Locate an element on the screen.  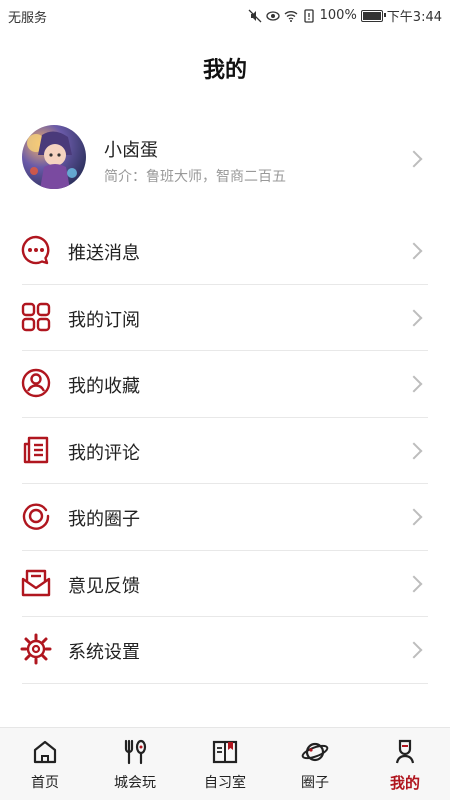
nav-label: 圈子 is located at coordinates (315, 783).